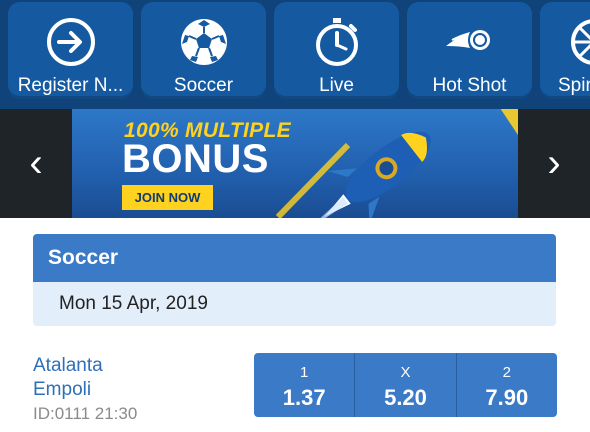 This screenshot has width=590, height=432. I want to click on arrow-right-circle-icon, so click(70, 42).